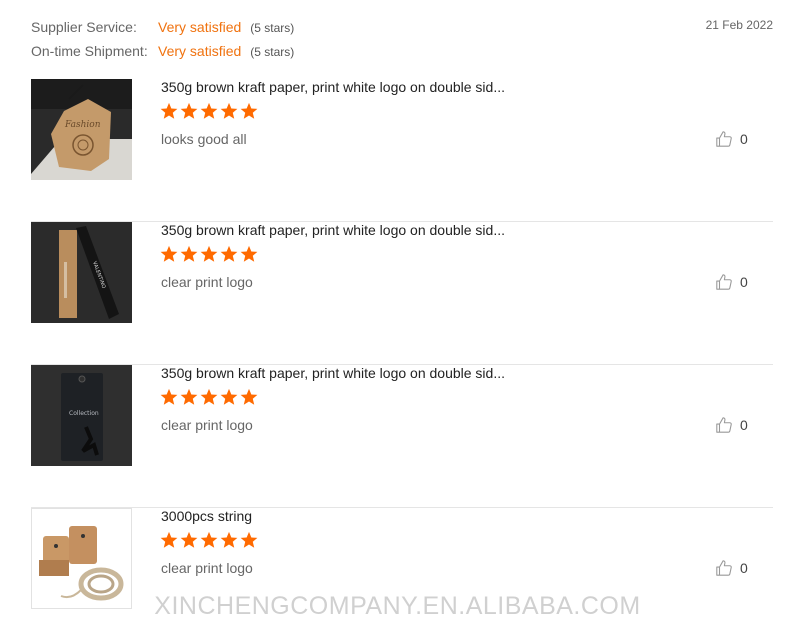  I want to click on ontime-shipment-label: On-time Shipment:, so click(89, 51).